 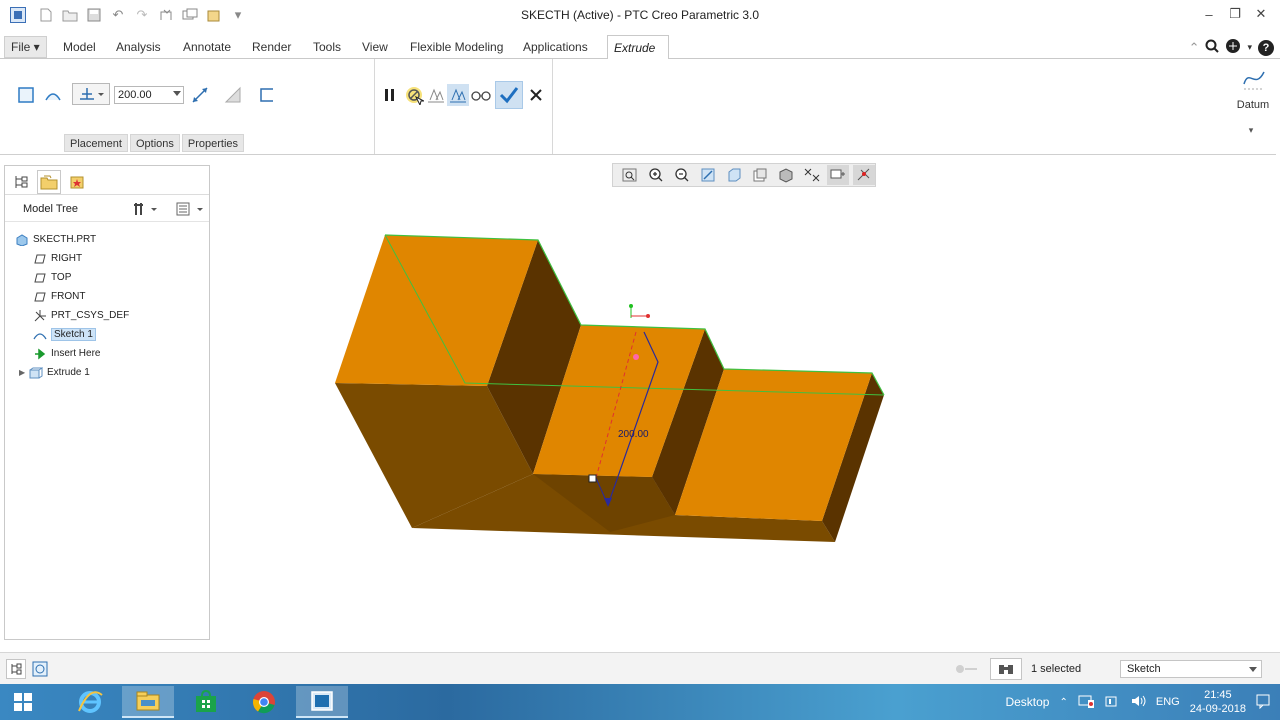 I want to click on ok-checkmark-button, so click(x=509, y=95).